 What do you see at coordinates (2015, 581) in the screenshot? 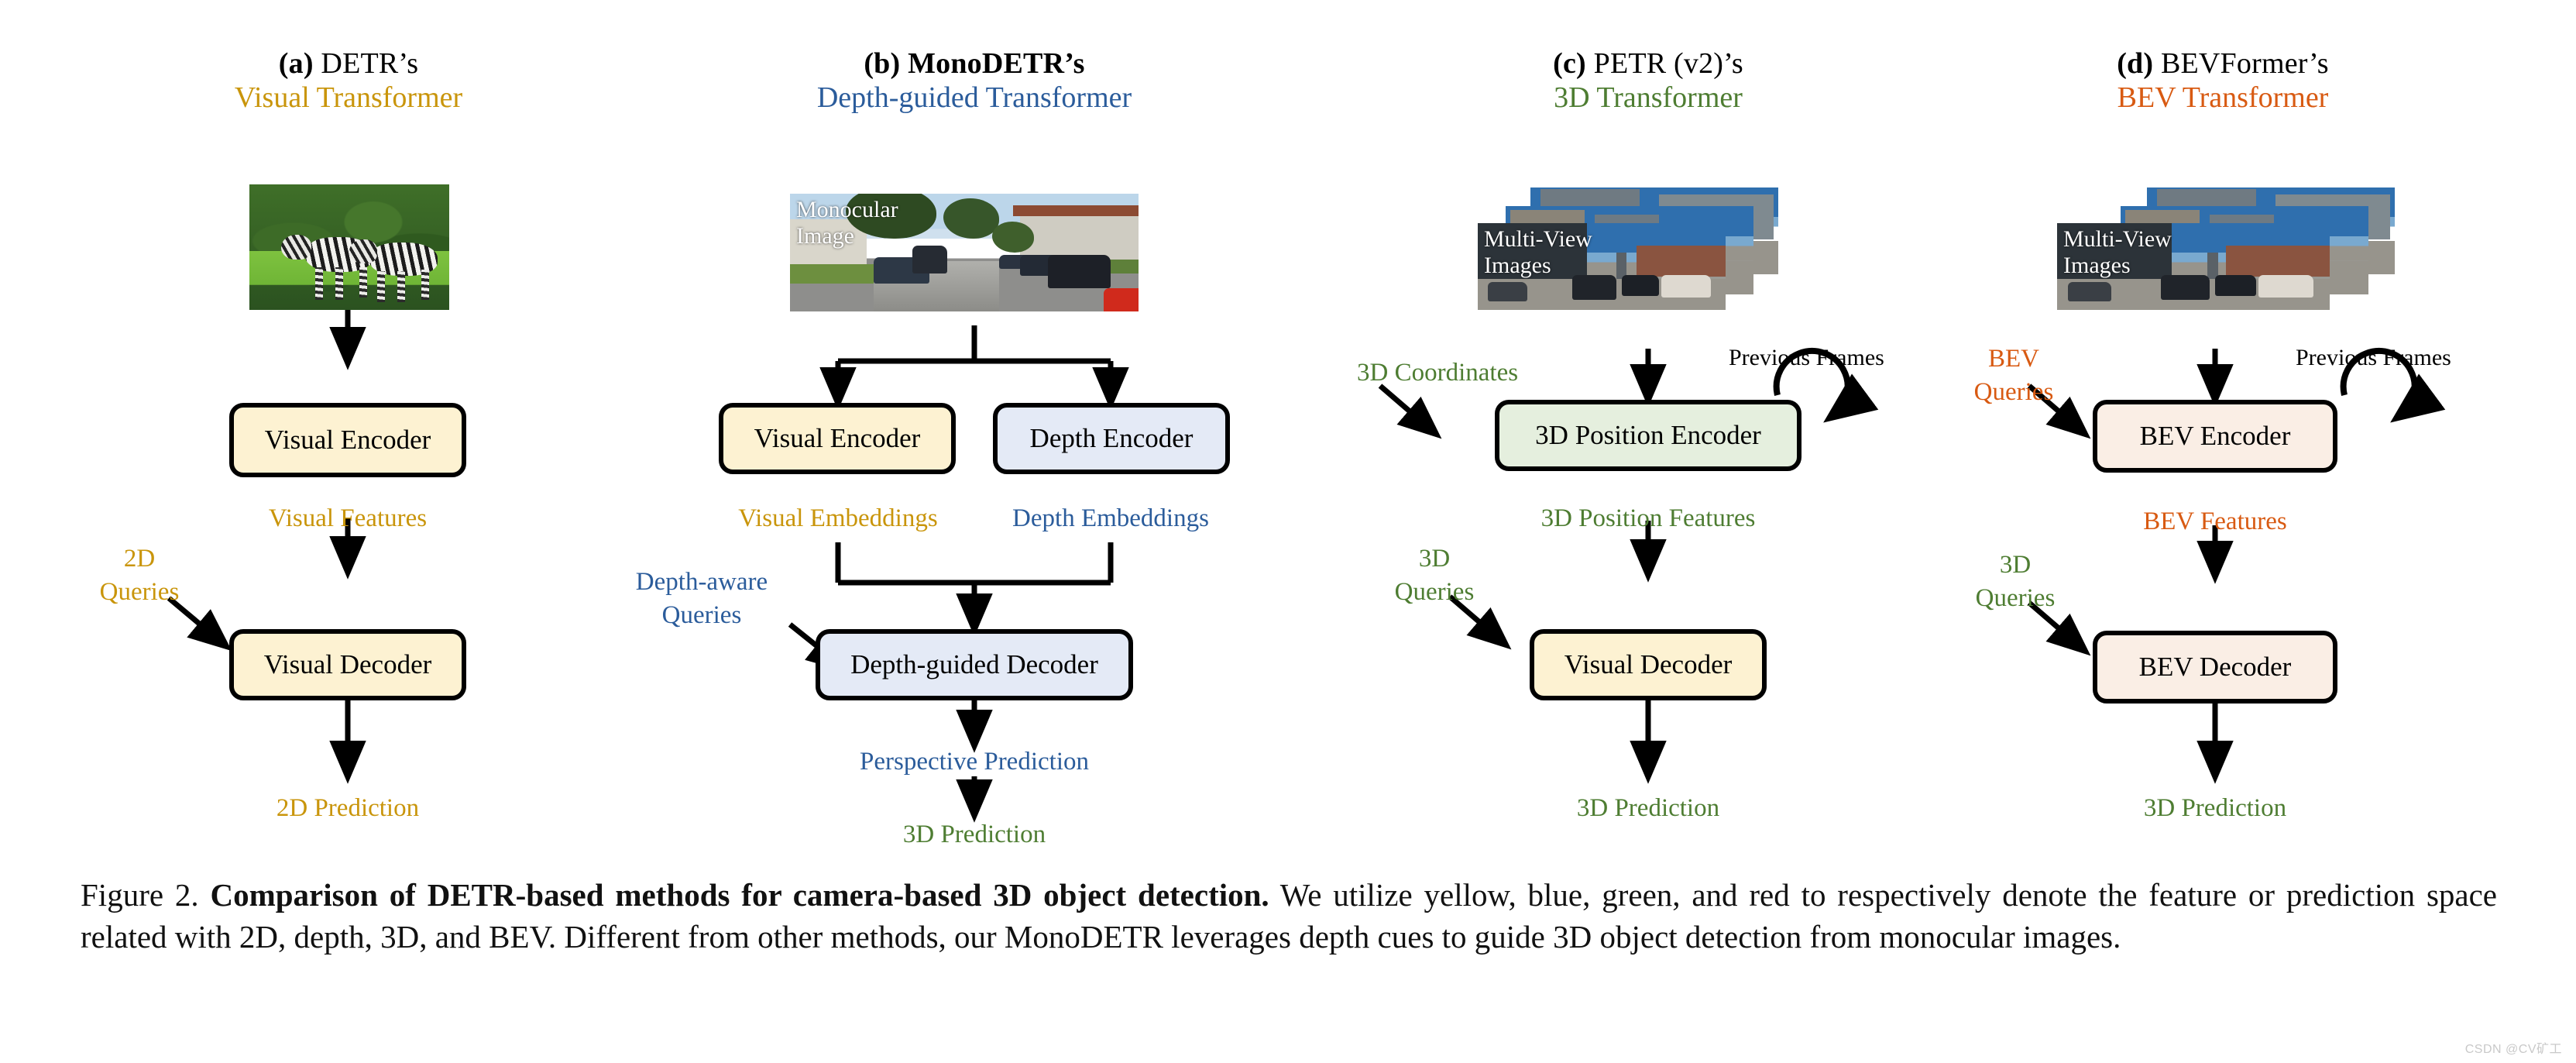
I see `label-3d-queries-d: 3D Queries` at bounding box center [2015, 581].